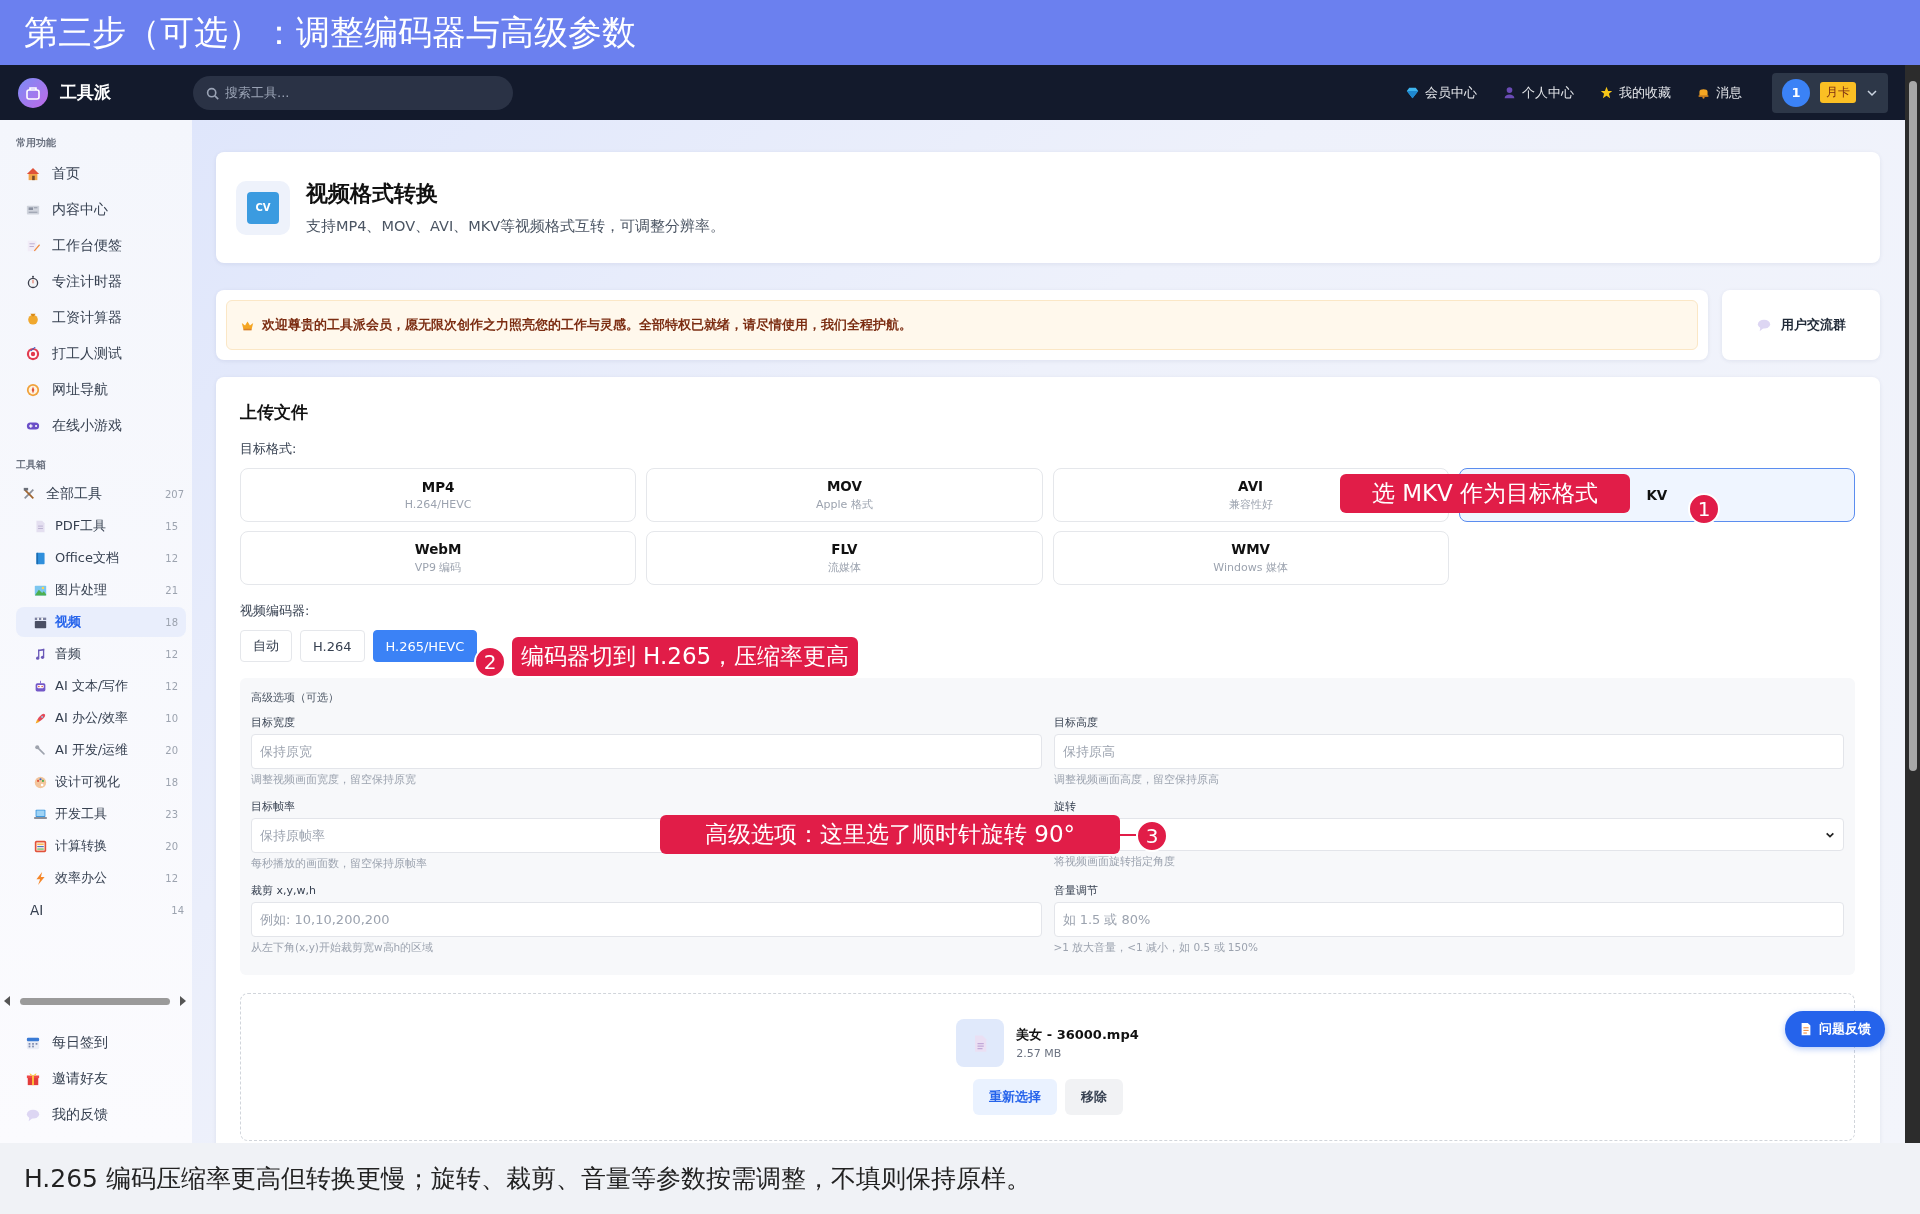  I want to click on sidebar-item: 工作台便签, so click(96, 246).